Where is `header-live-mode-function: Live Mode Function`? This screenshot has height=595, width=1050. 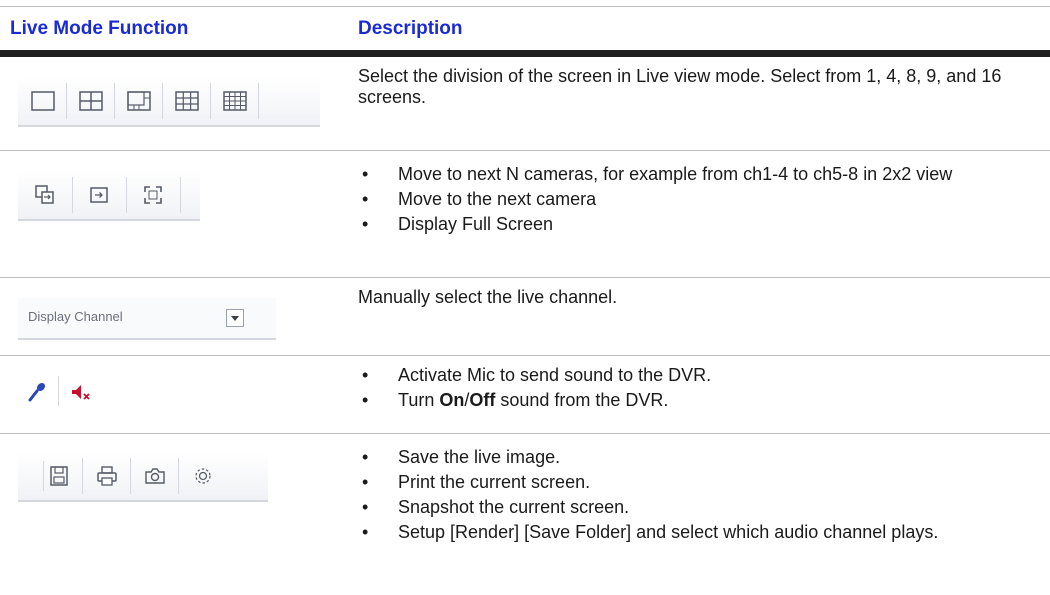 header-live-mode-function: Live Mode Function is located at coordinates (99, 28).